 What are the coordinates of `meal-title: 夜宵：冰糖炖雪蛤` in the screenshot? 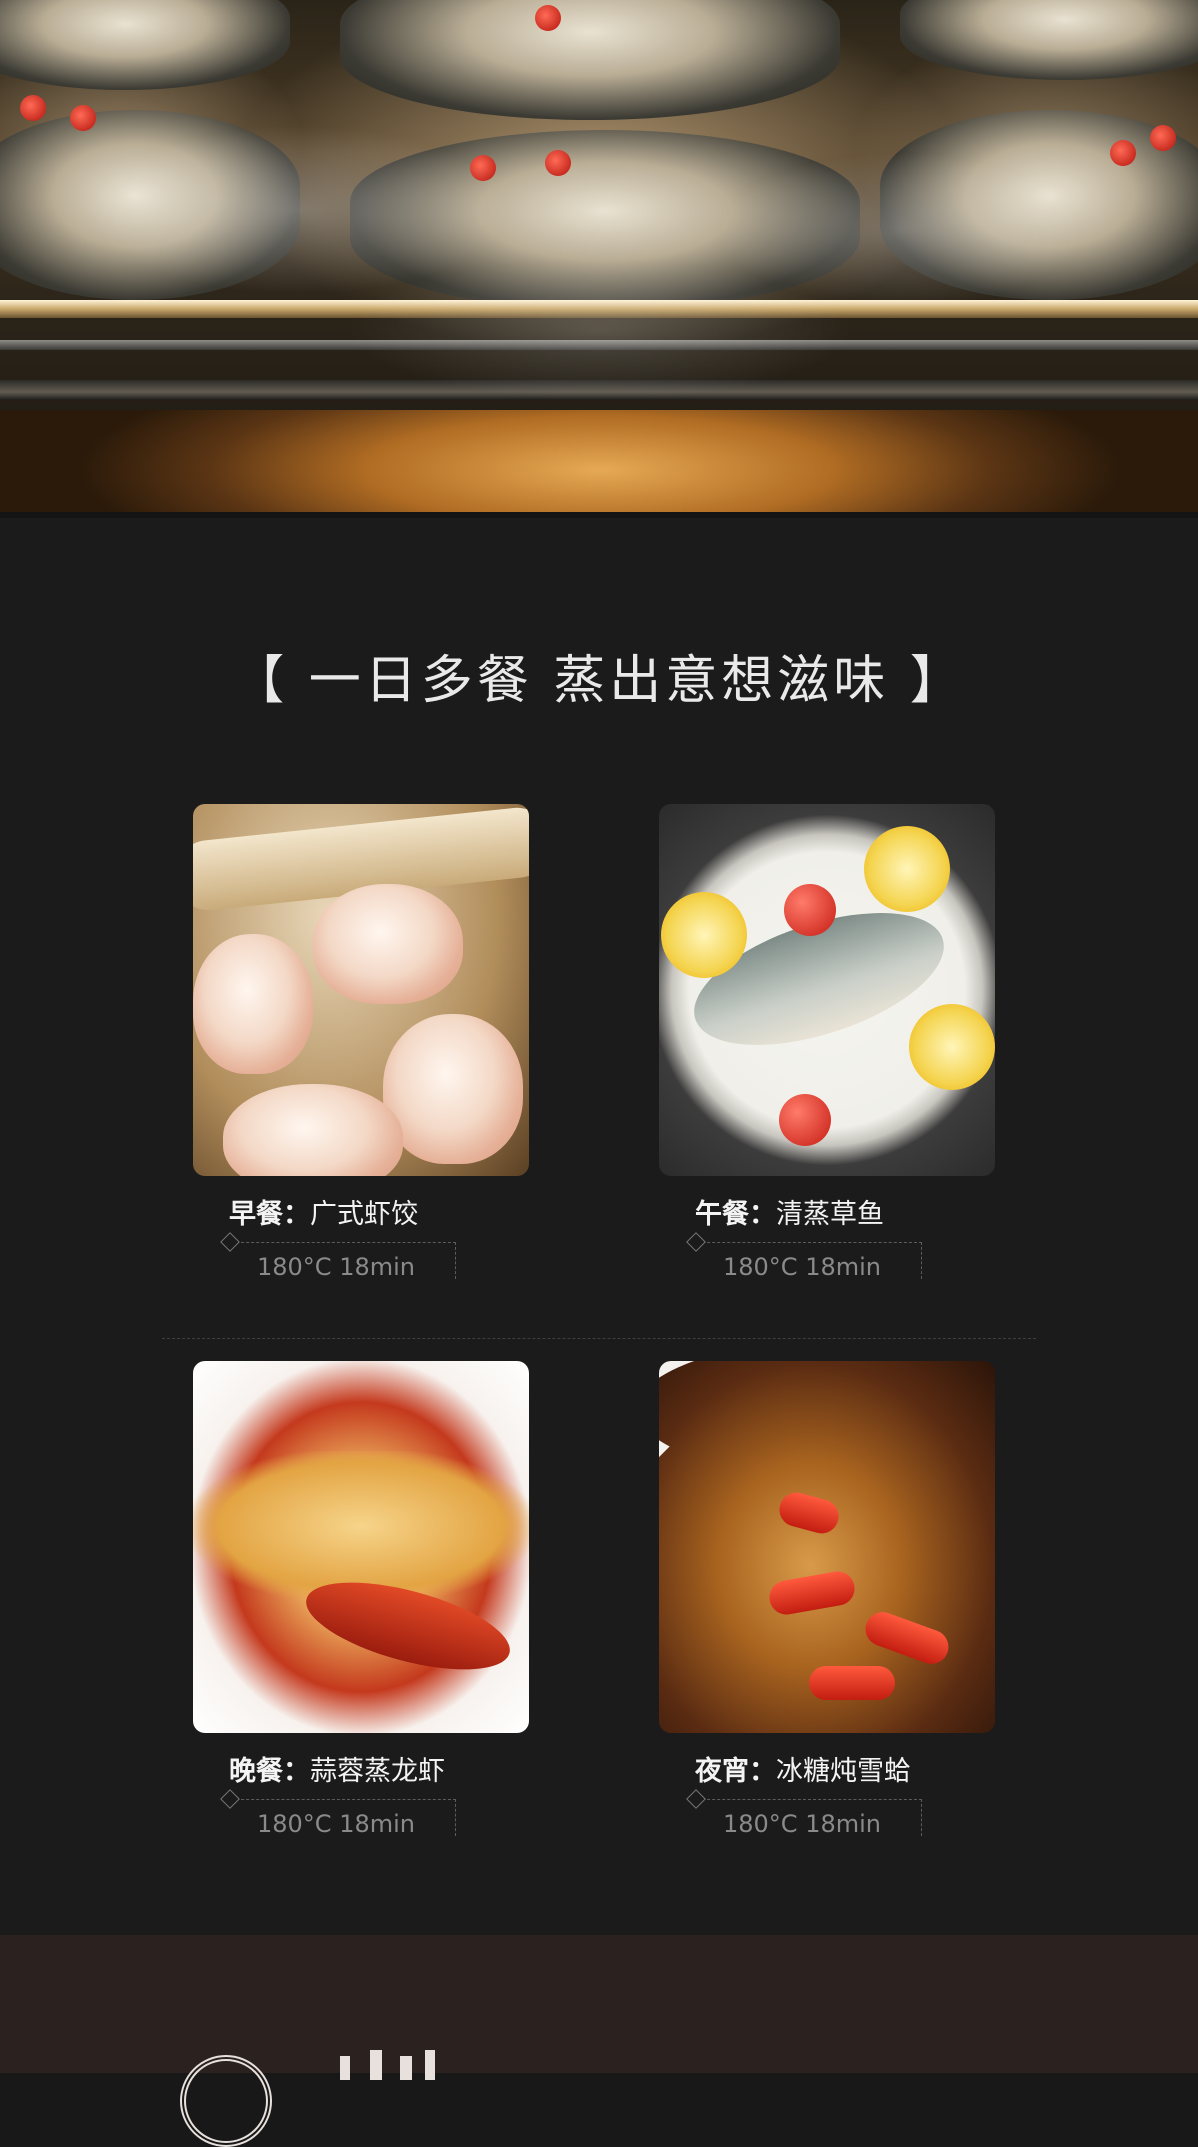 It's located at (803, 1771).